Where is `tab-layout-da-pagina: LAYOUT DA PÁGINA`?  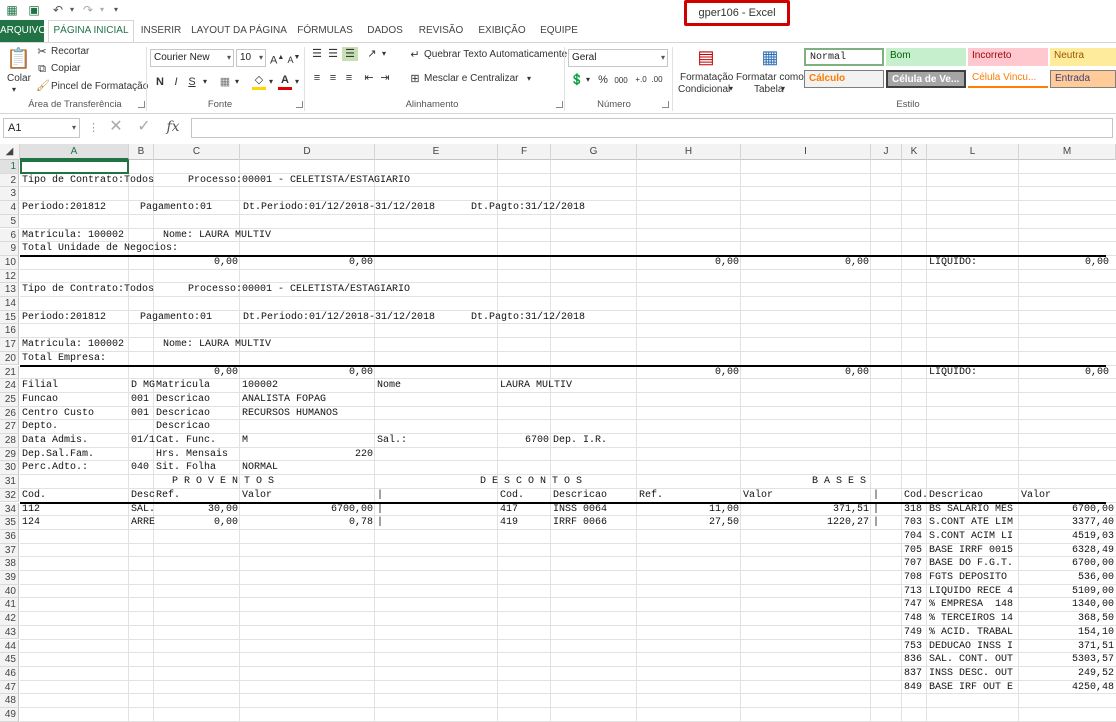
tab-layout-da-pagina: LAYOUT DA PÁGINA is located at coordinates (239, 31).